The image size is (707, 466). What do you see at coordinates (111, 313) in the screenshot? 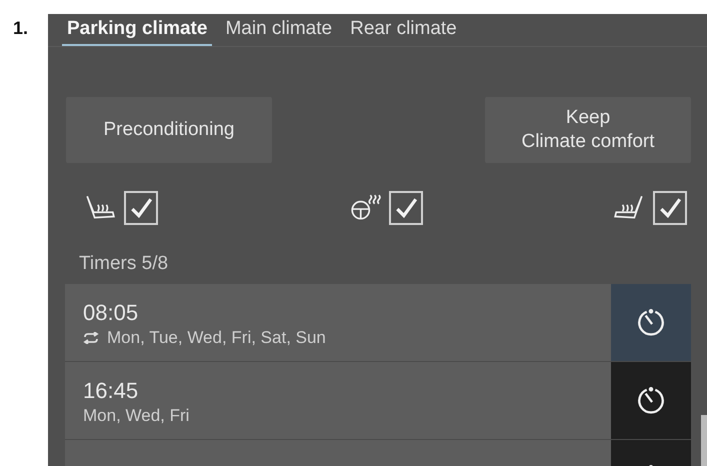
I see `timer-time: 08:05` at bounding box center [111, 313].